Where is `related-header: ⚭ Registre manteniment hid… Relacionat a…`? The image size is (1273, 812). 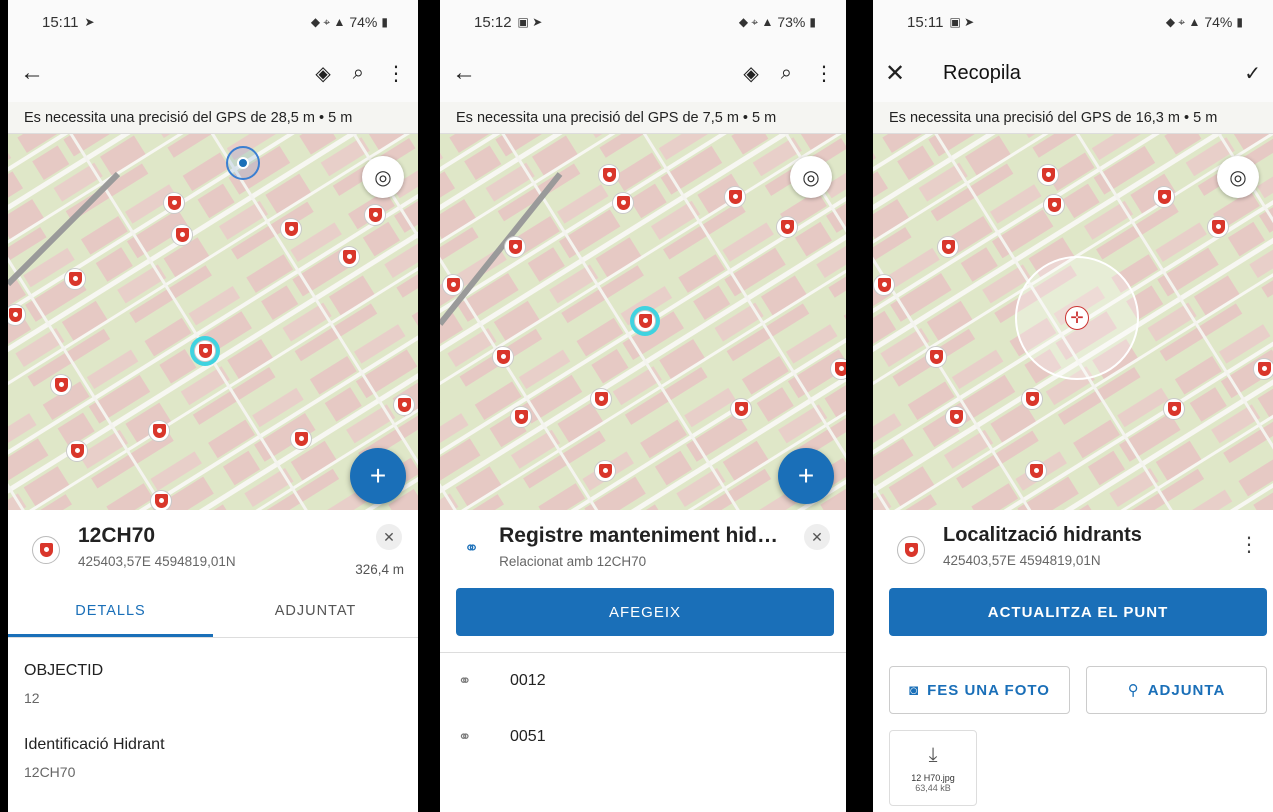 related-header: ⚭ Registre manteniment hid… Relacionat a… is located at coordinates (643, 546).